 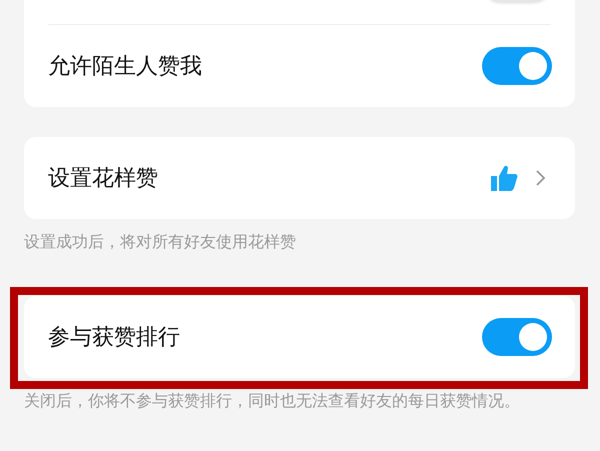 I want to click on setting-label: 设置花样赞, so click(x=103, y=179).